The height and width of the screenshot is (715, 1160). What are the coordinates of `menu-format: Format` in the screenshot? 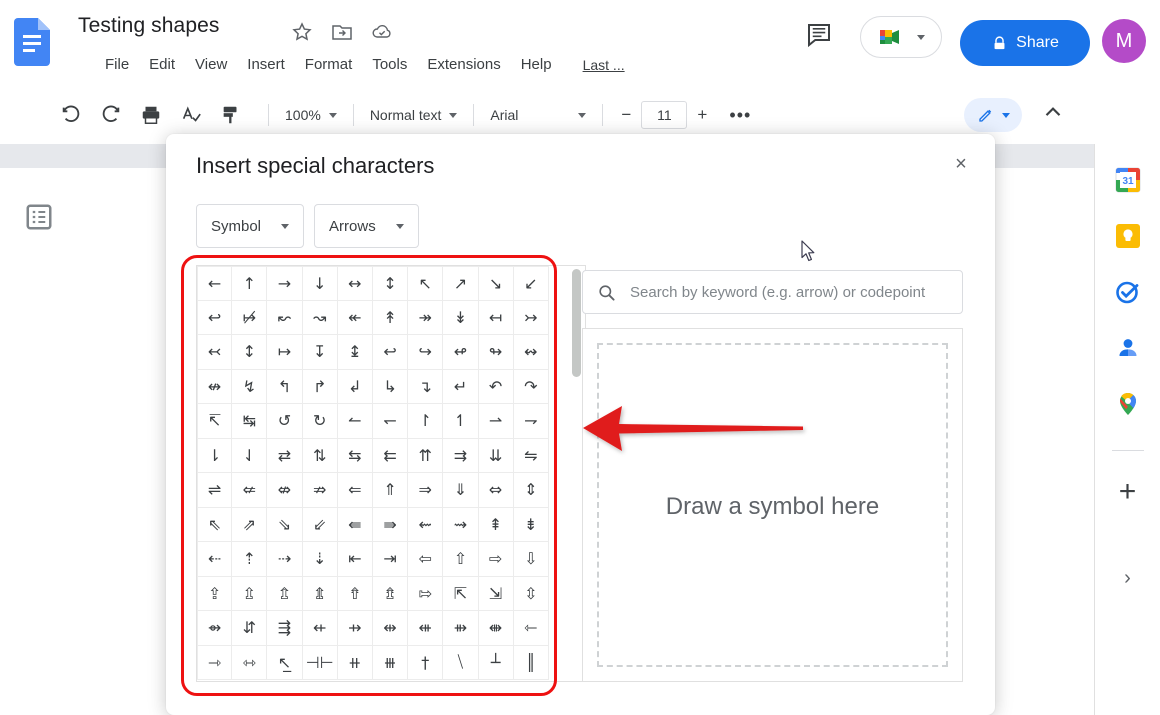 It's located at (329, 64).